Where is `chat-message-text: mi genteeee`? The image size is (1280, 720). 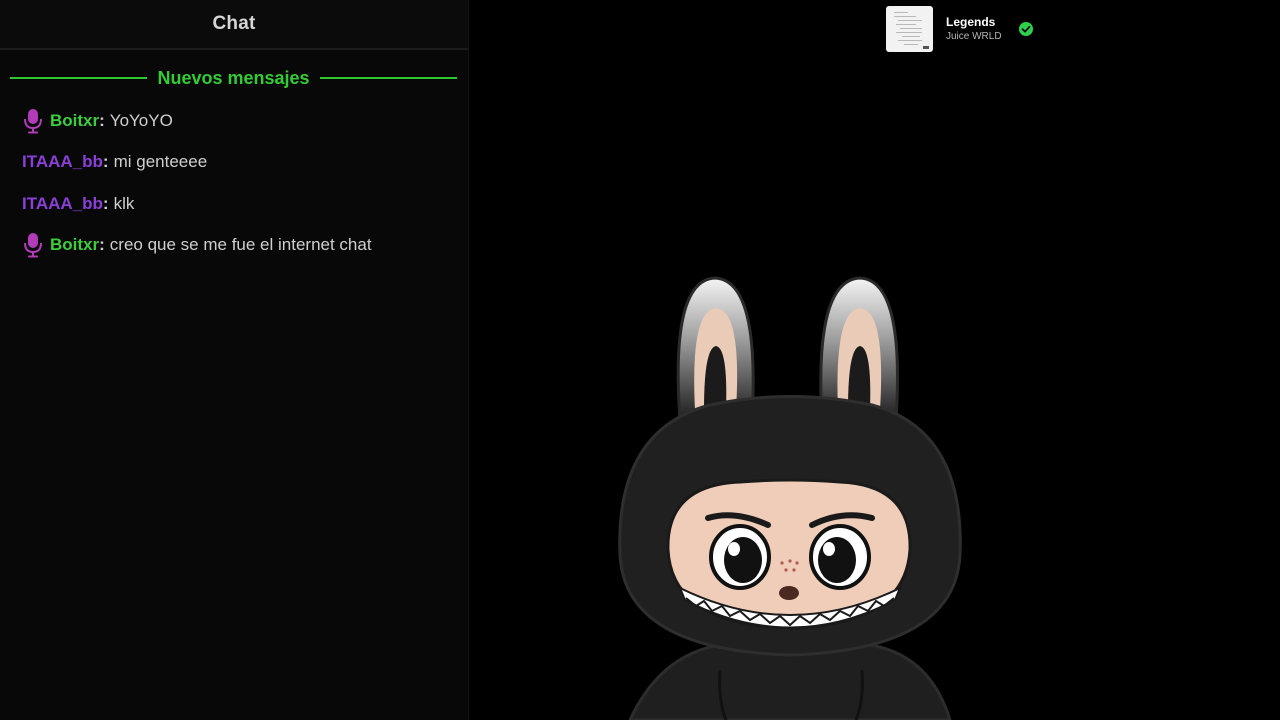 chat-message-text: mi genteeee is located at coordinates (160, 162).